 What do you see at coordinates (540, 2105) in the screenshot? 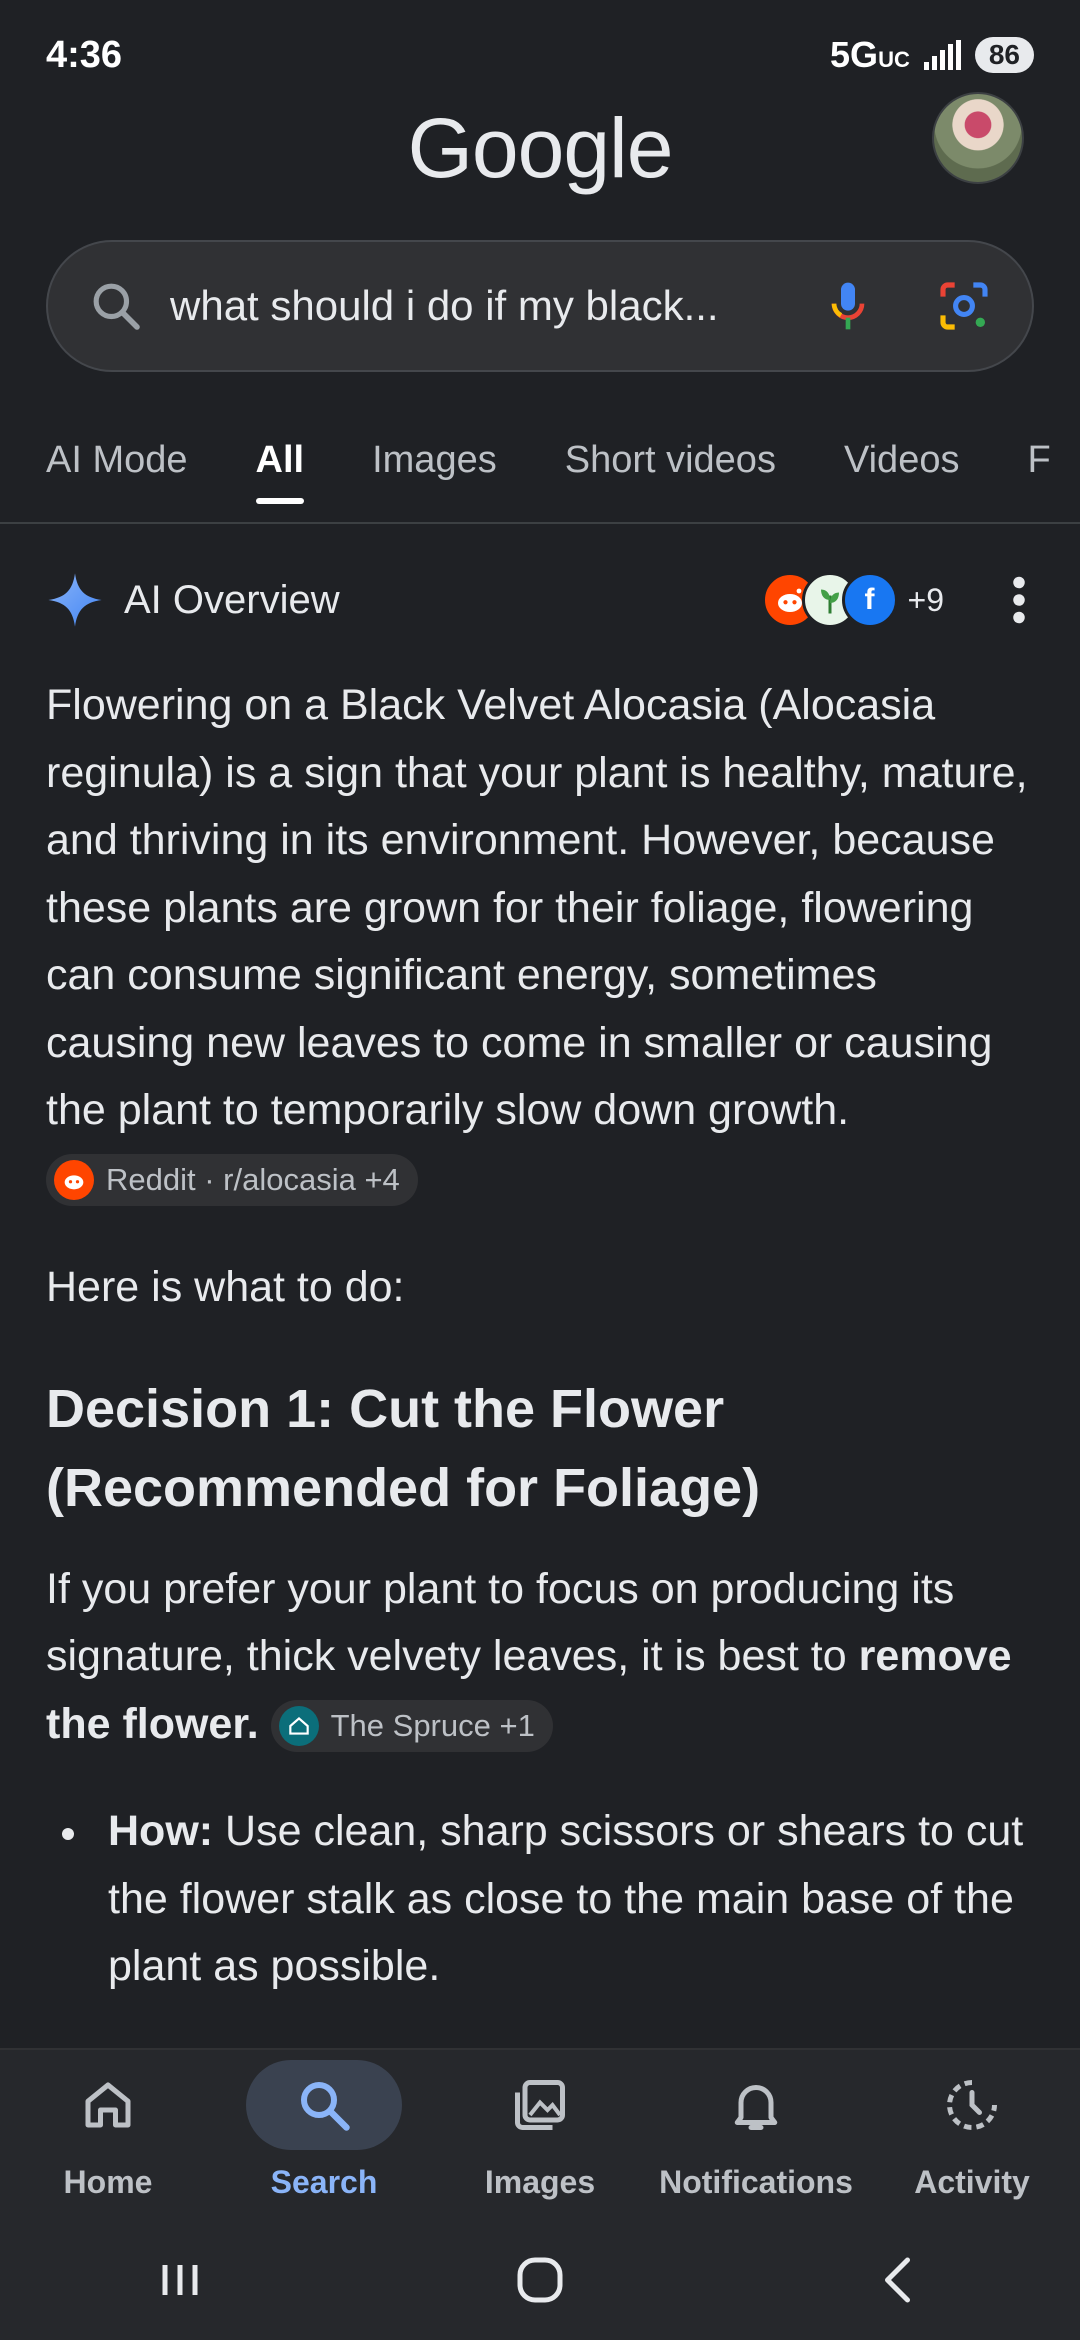
I see `images-icon` at bounding box center [540, 2105].